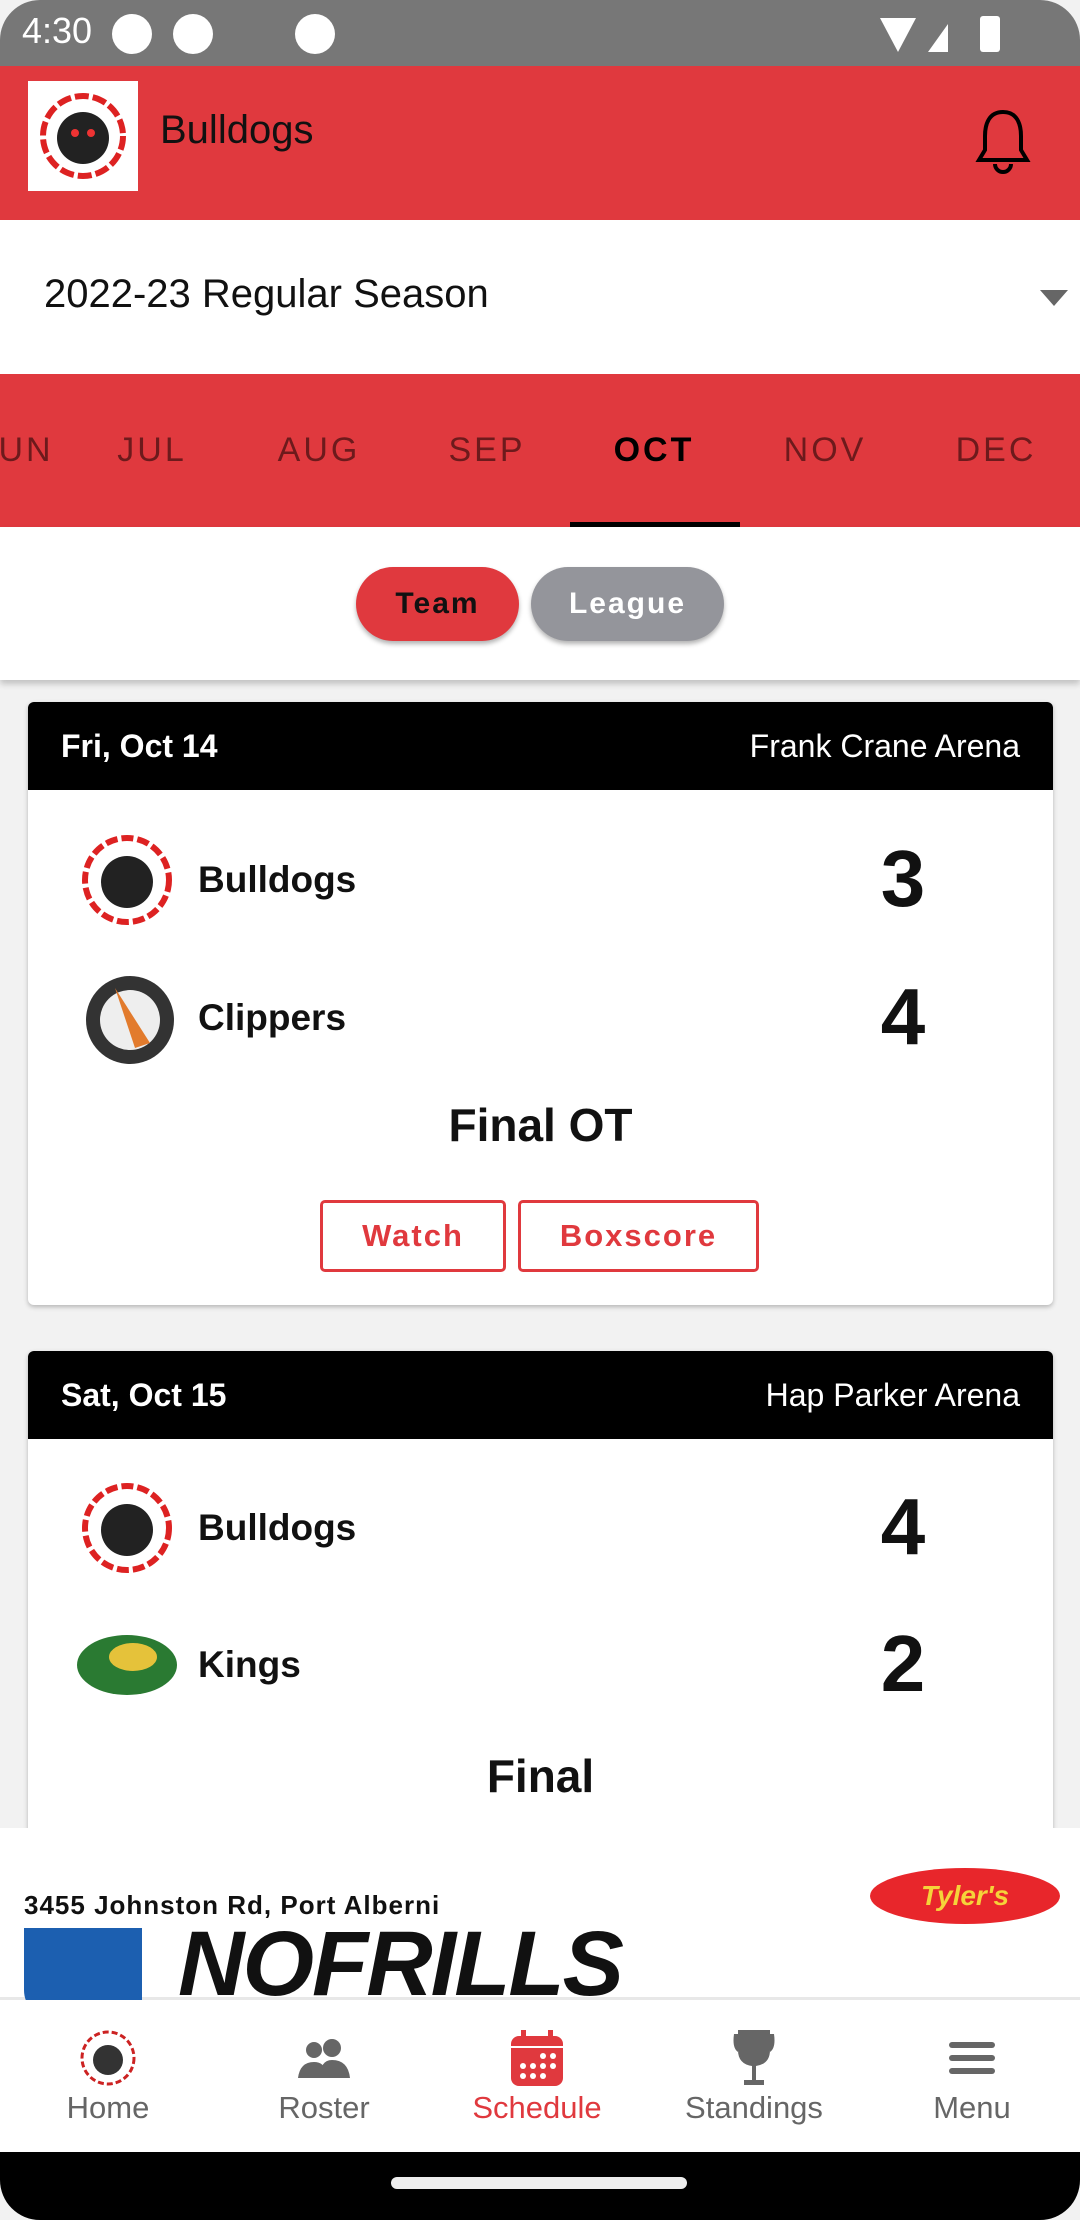  What do you see at coordinates (540, 1528) in the screenshot?
I see `team-row: Bulldogs 4` at bounding box center [540, 1528].